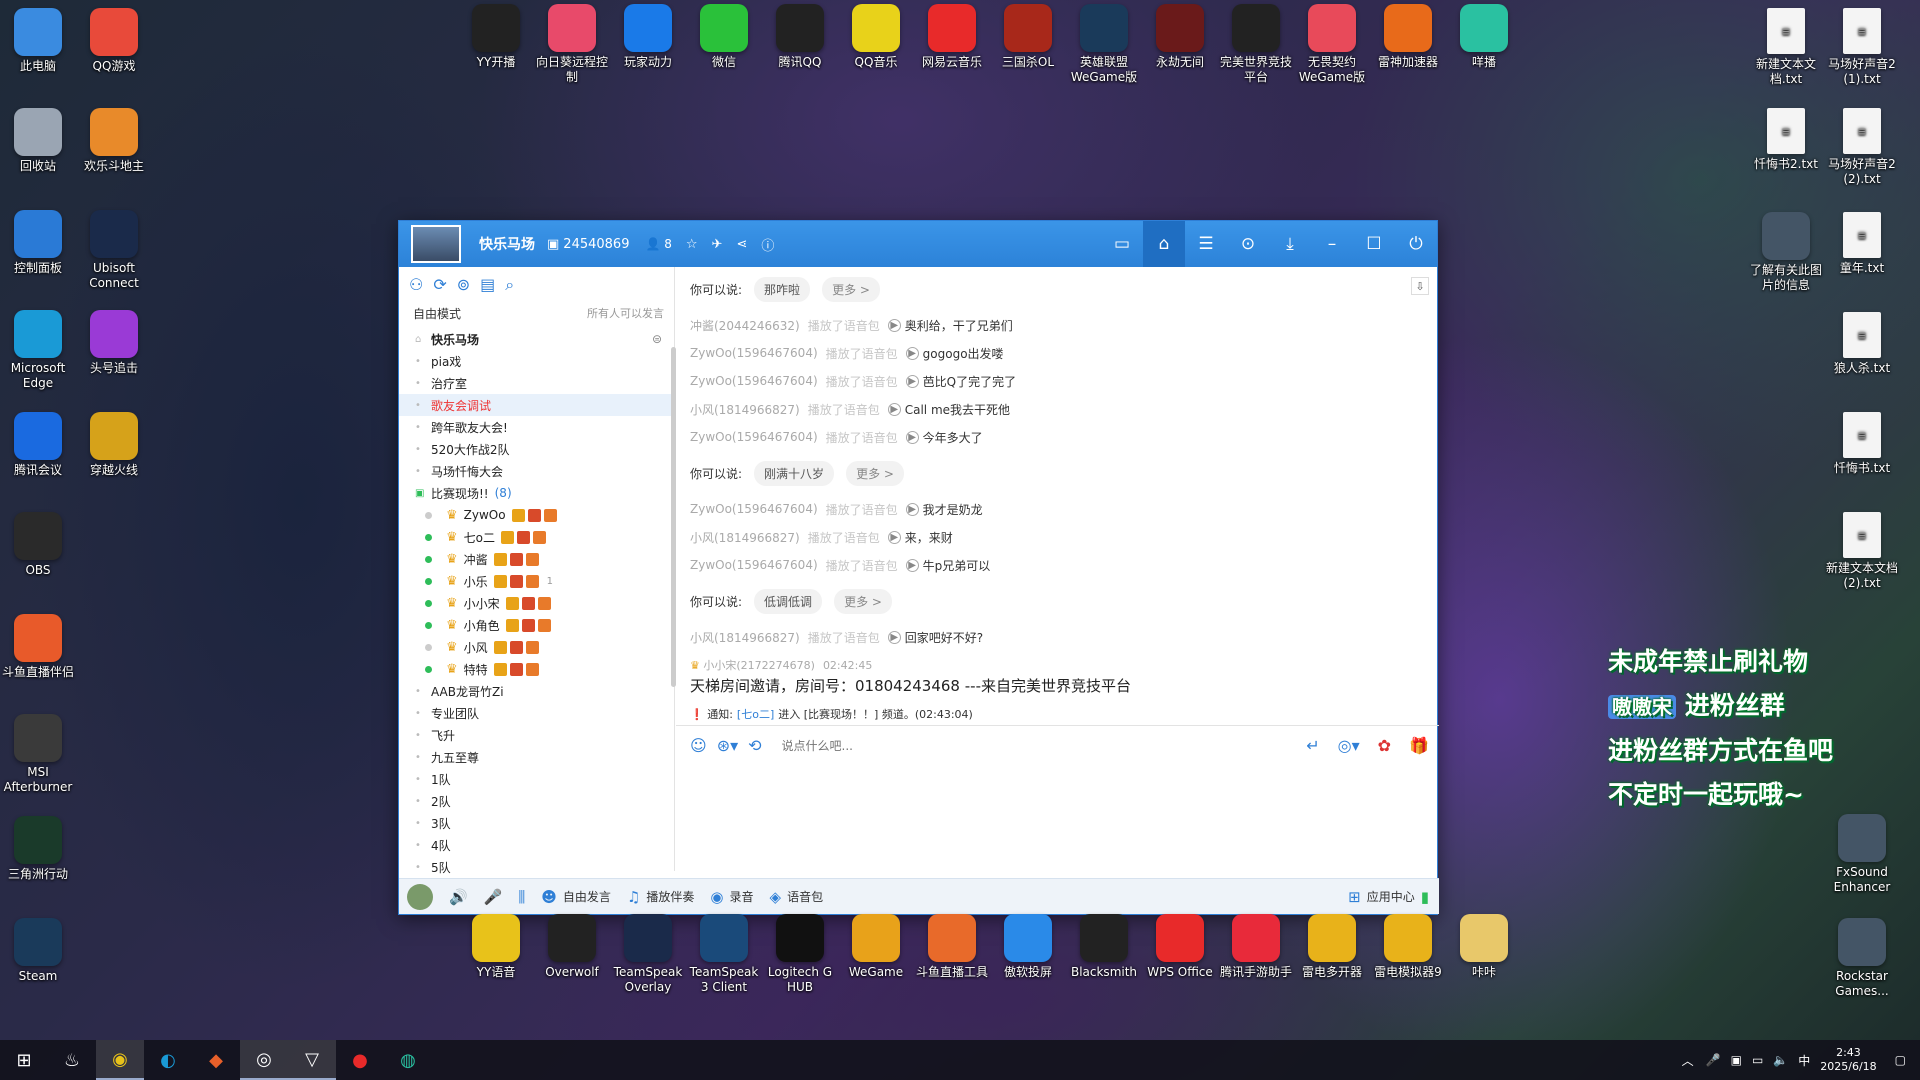 The image size is (1920, 1080). I want to click on free-speak-button: ☻ 自由发言, so click(576, 897).